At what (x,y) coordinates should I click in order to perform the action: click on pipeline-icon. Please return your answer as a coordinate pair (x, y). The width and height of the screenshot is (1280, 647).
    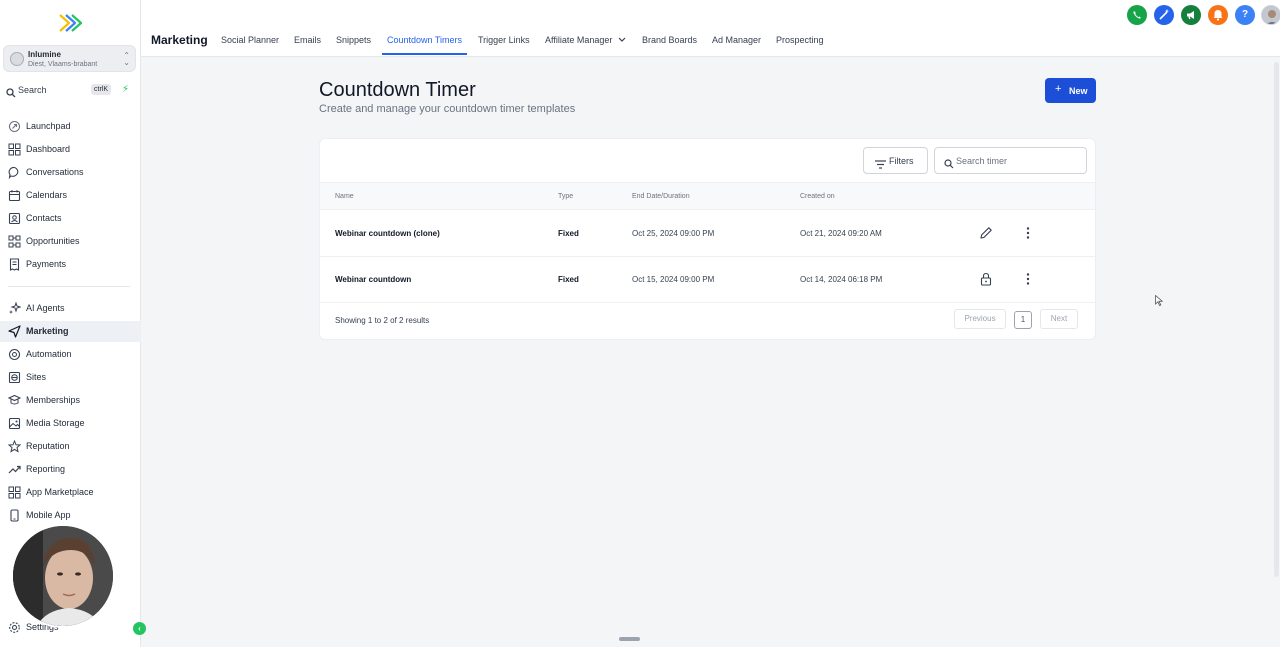
    Looking at the image, I should click on (14, 241).